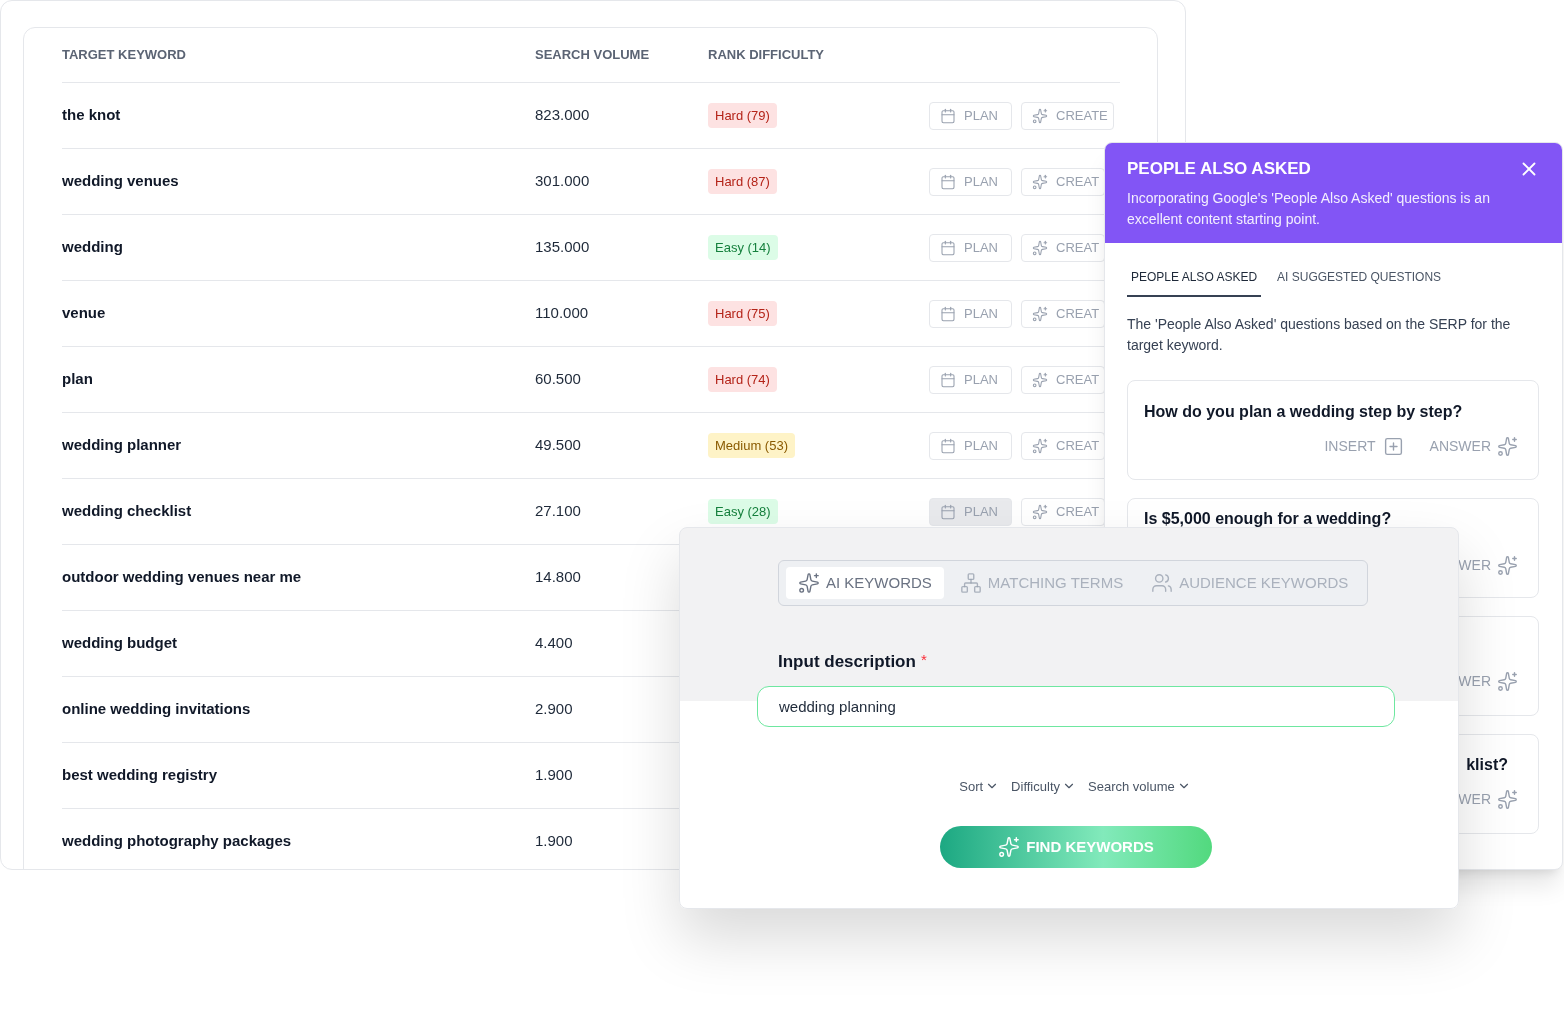  What do you see at coordinates (1319, 335) in the screenshot?
I see `intro-text: The 'People Also Asked' questions based on the SERP for the target keyword.` at bounding box center [1319, 335].